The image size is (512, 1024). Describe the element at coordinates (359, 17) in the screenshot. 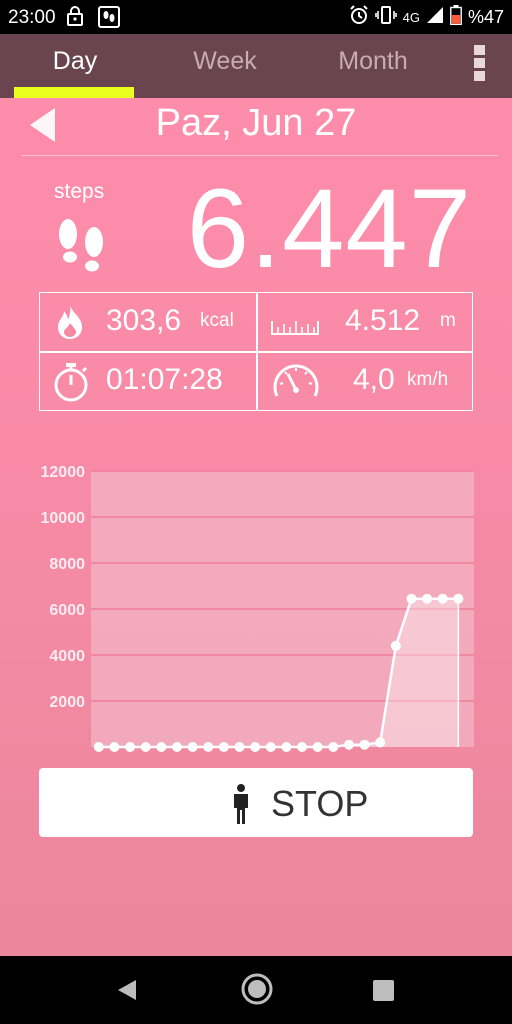

I see `alarm-icon` at that location.